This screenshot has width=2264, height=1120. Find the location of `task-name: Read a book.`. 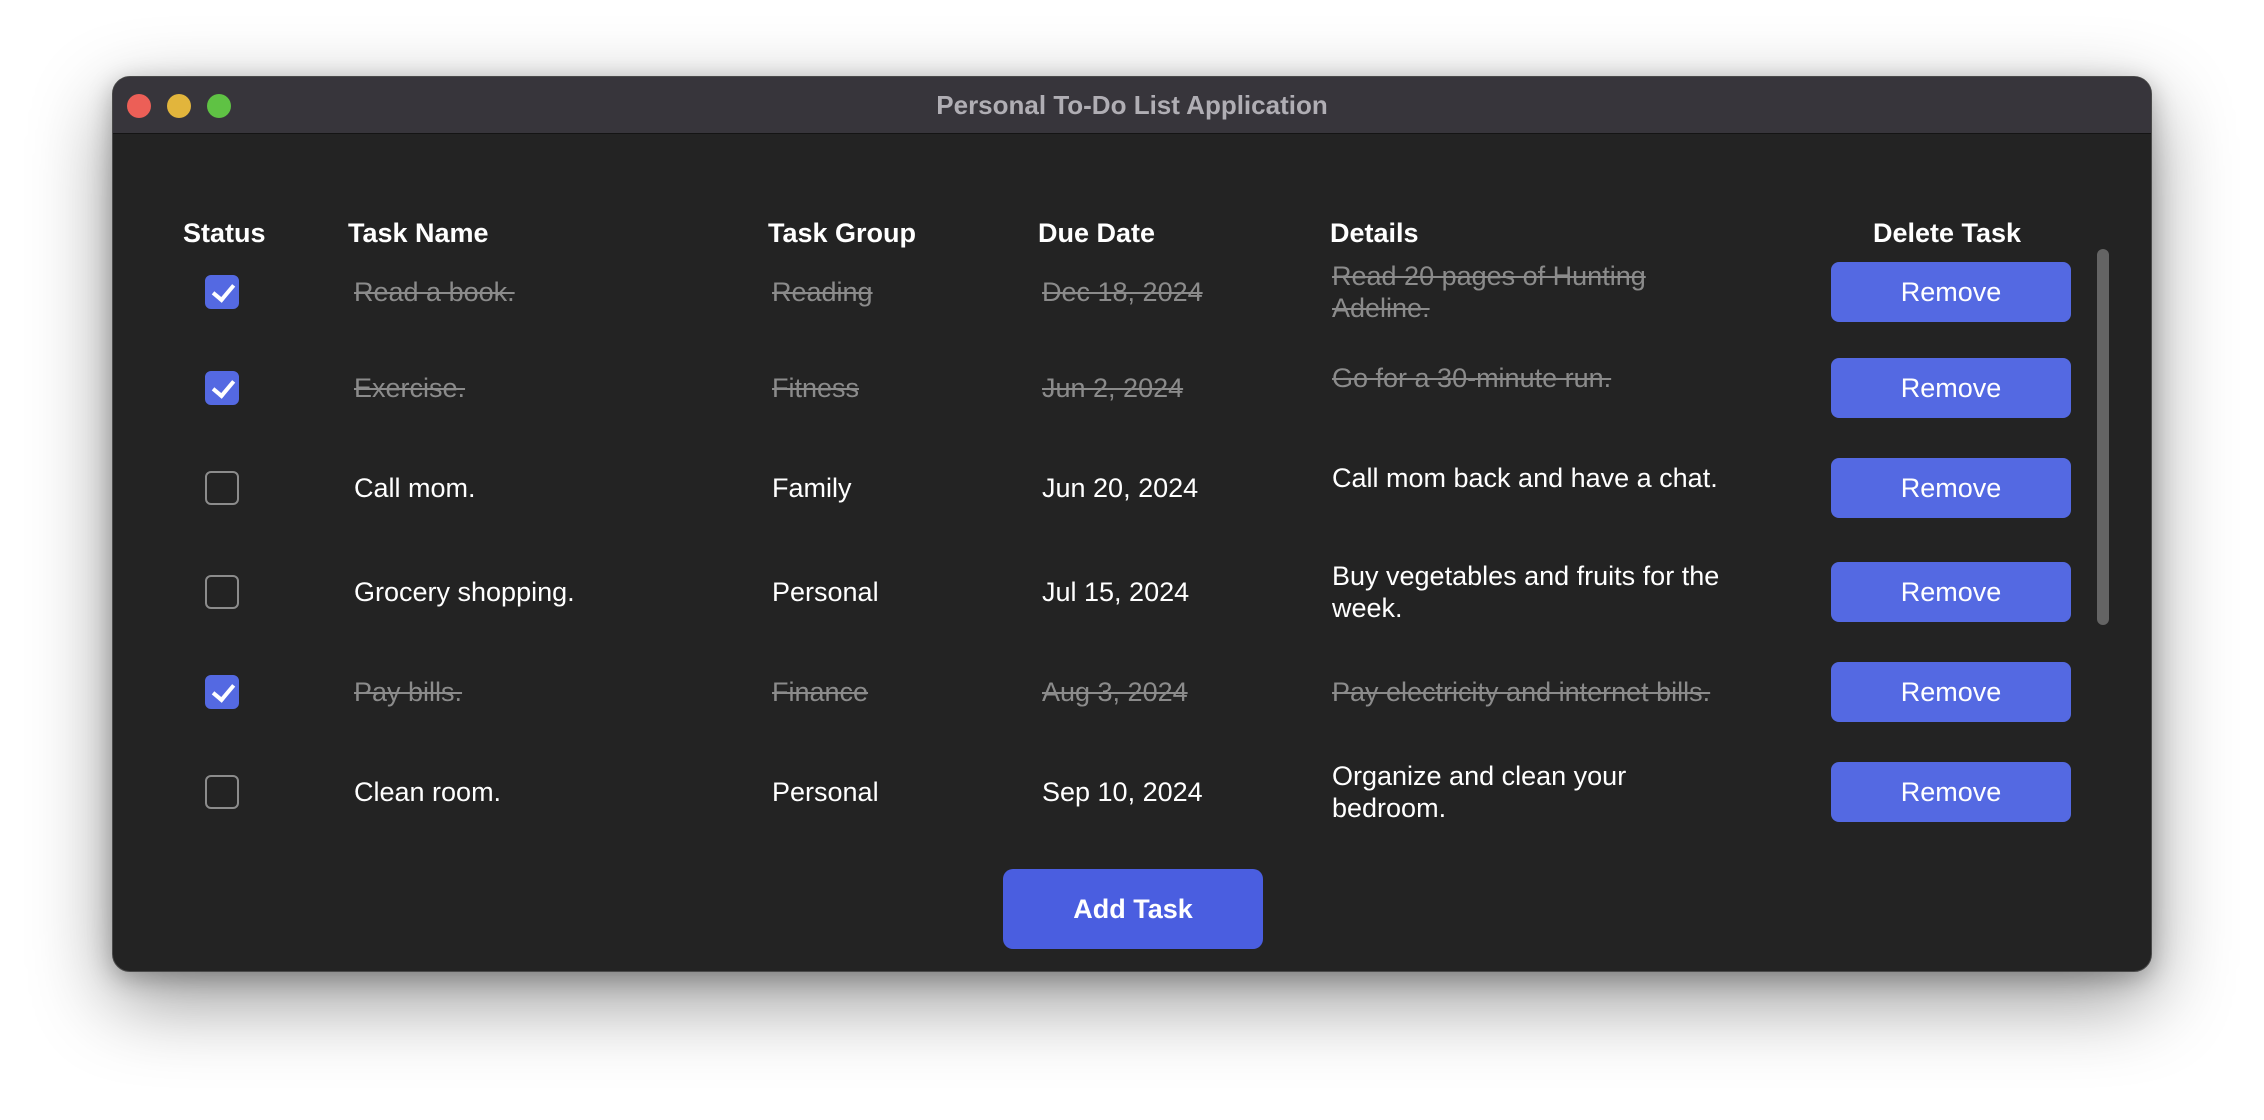

task-name: Read a book. is located at coordinates (434, 292).